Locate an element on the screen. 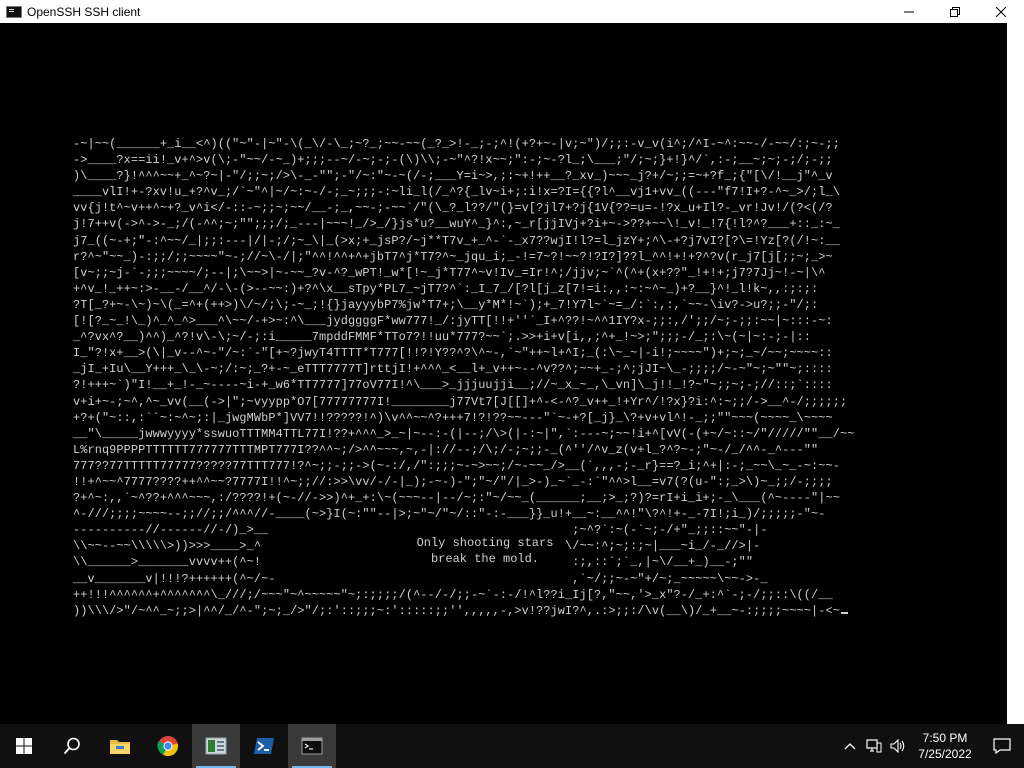 This screenshot has width=1024, height=768. volume-icon is located at coordinates (897, 746).